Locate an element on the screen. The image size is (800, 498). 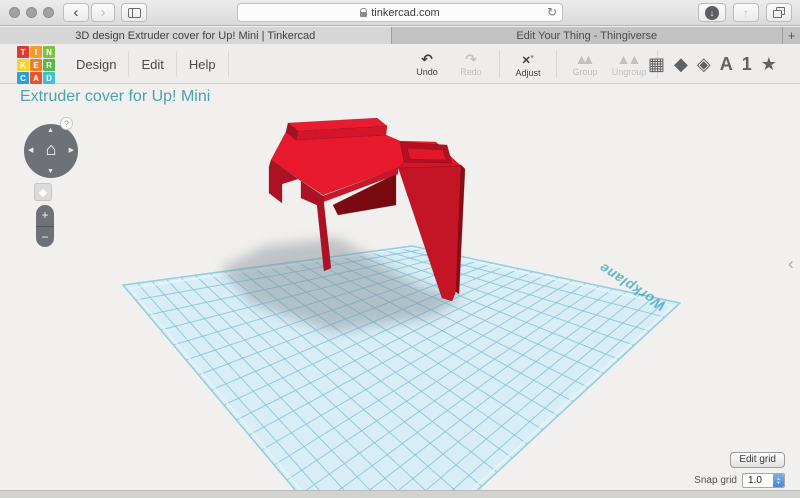
app-menu: Design Edit Help is located at coordinates (146, 64).